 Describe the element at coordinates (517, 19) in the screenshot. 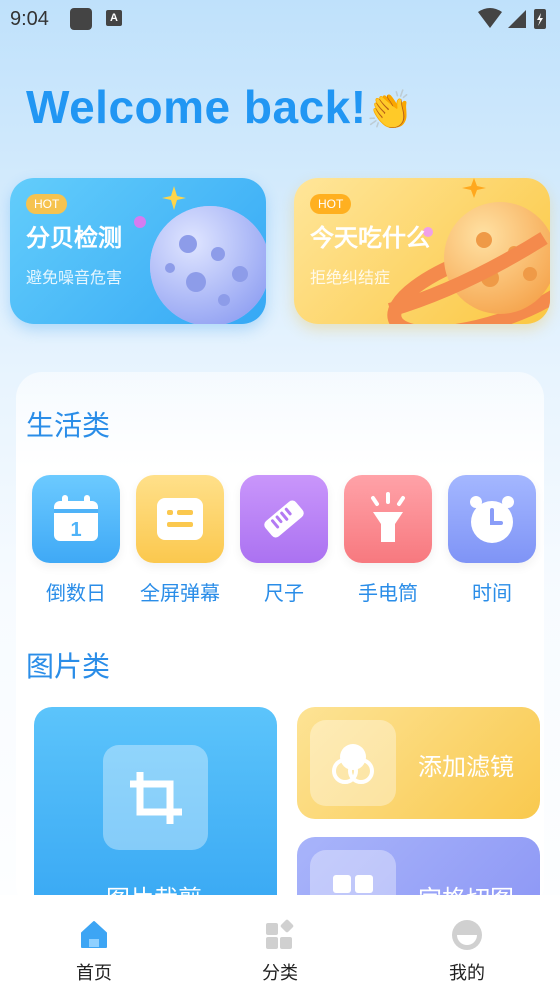

I see `signal-icon` at that location.